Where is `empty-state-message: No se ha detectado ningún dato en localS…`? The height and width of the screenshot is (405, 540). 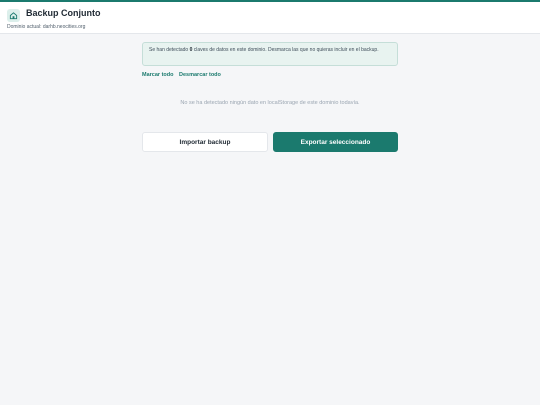
empty-state-message: No se ha detectado ningún dato en localS… is located at coordinates (270, 103).